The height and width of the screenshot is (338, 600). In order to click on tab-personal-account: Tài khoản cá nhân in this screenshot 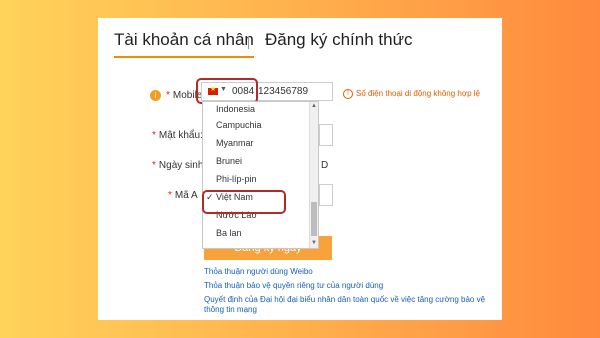, I will do `click(184, 44)`.